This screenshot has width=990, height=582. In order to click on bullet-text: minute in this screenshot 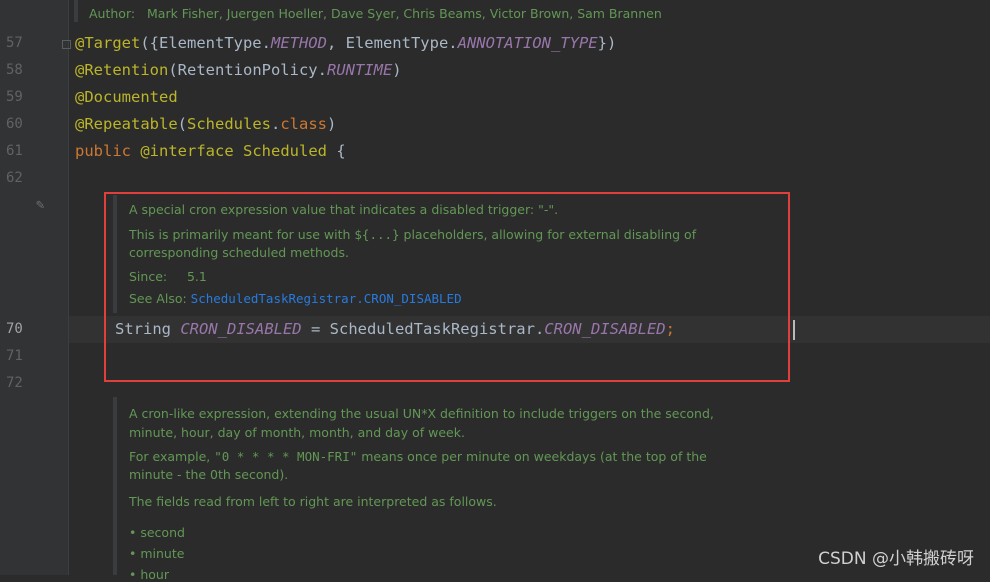, I will do `click(162, 553)`.